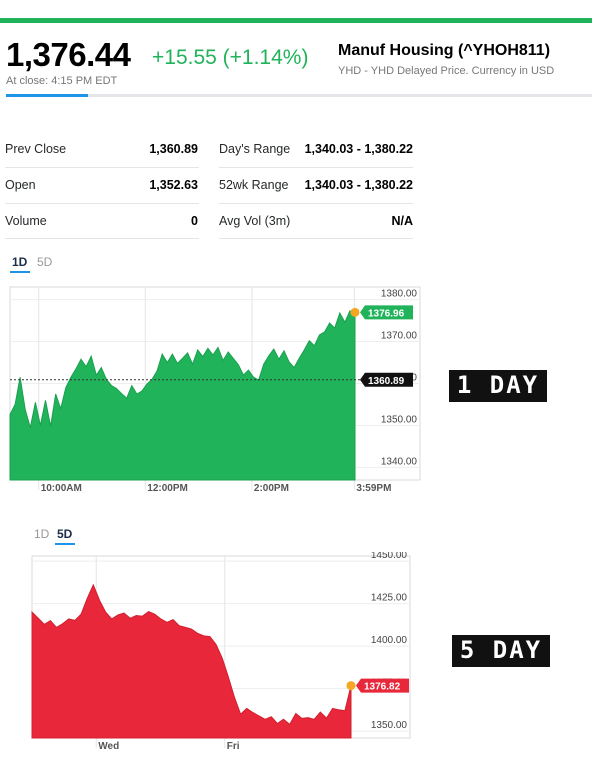 Image resolution: width=592 pixels, height=768 pixels. Describe the element at coordinates (108, 746) in the screenshot. I see `x-tick-label: Wed` at that location.